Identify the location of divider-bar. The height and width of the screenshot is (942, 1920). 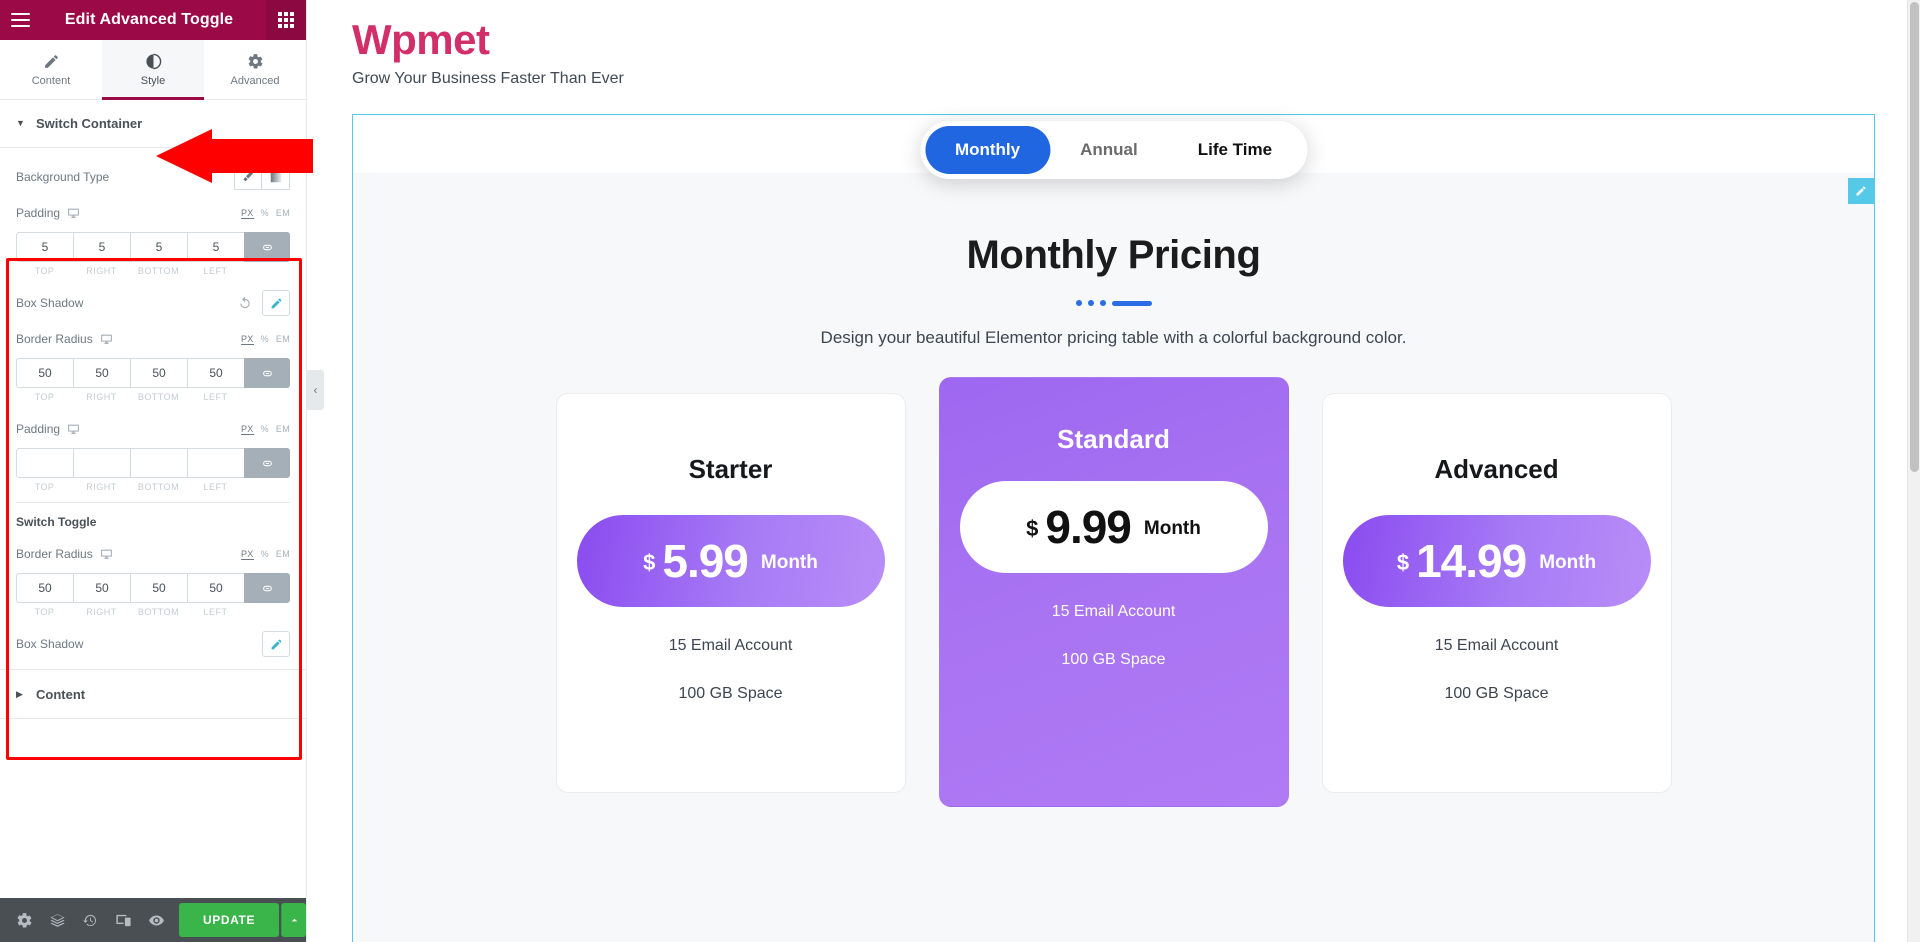
(1131, 303).